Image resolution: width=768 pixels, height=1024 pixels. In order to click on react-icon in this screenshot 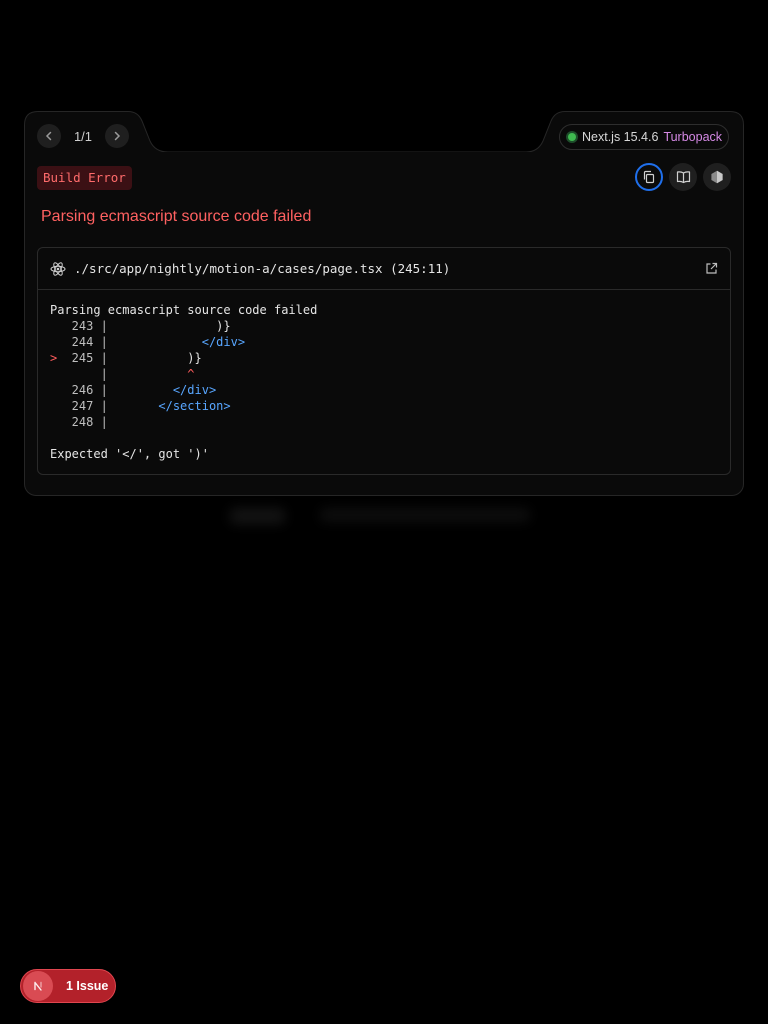, I will do `click(58, 268)`.